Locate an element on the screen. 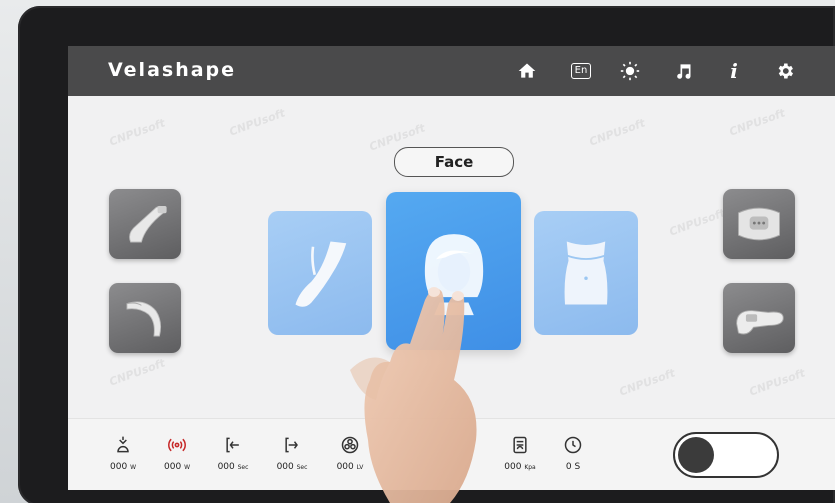 This screenshot has width=835, height=503. vacuum-level-icon is located at coordinates (350, 445).